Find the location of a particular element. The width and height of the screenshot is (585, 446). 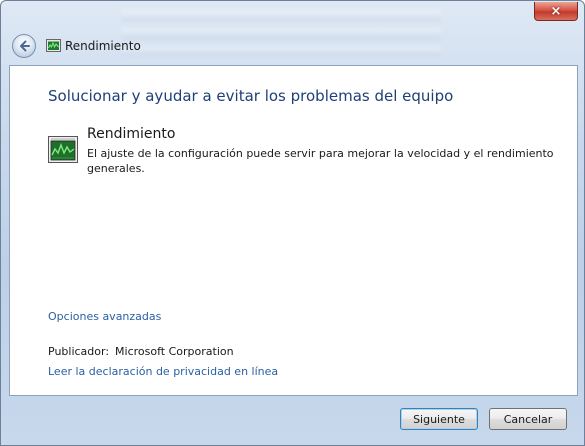

task-title: Rendimiento is located at coordinates (131, 134).